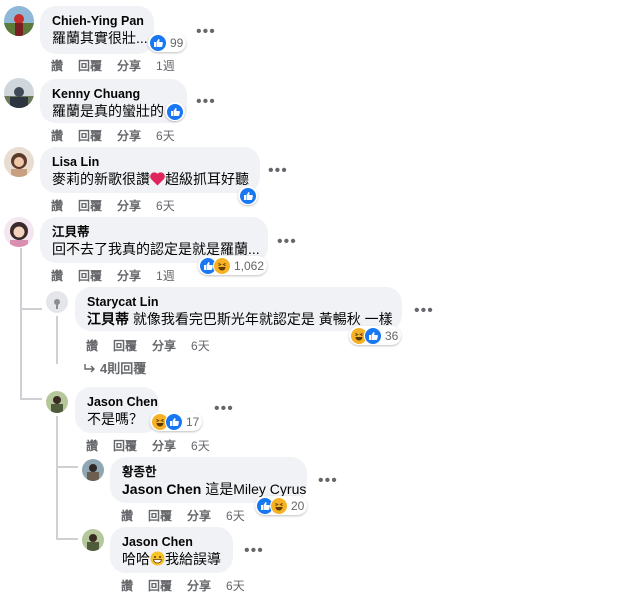 The width and height of the screenshot is (631, 596). What do you see at coordinates (177, 42) in the screenshot?
I see `reactions-count: 99` at bounding box center [177, 42].